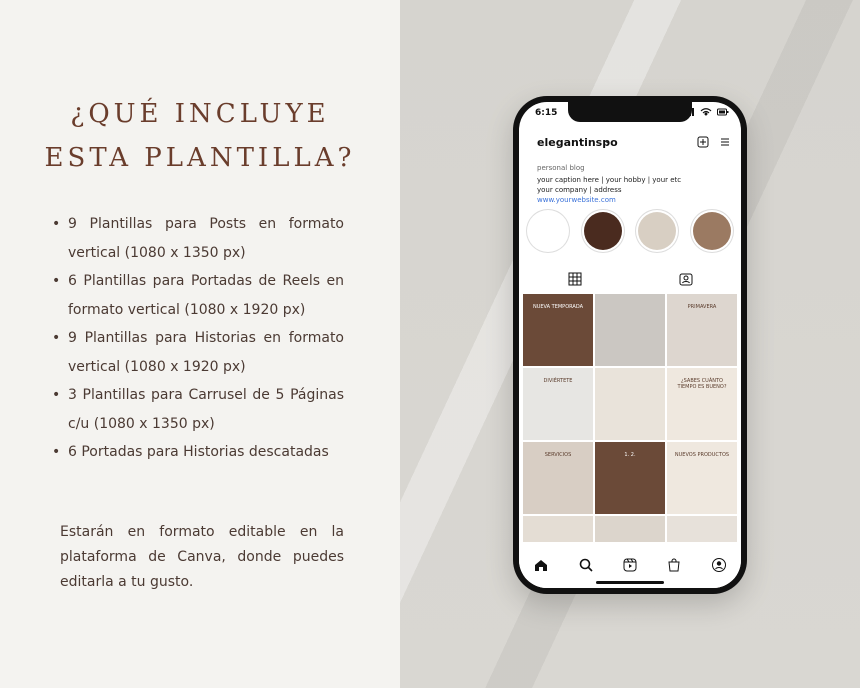  Describe the element at coordinates (558, 478) in the screenshot. I see `post-tile: SERVICIOS` at that location.